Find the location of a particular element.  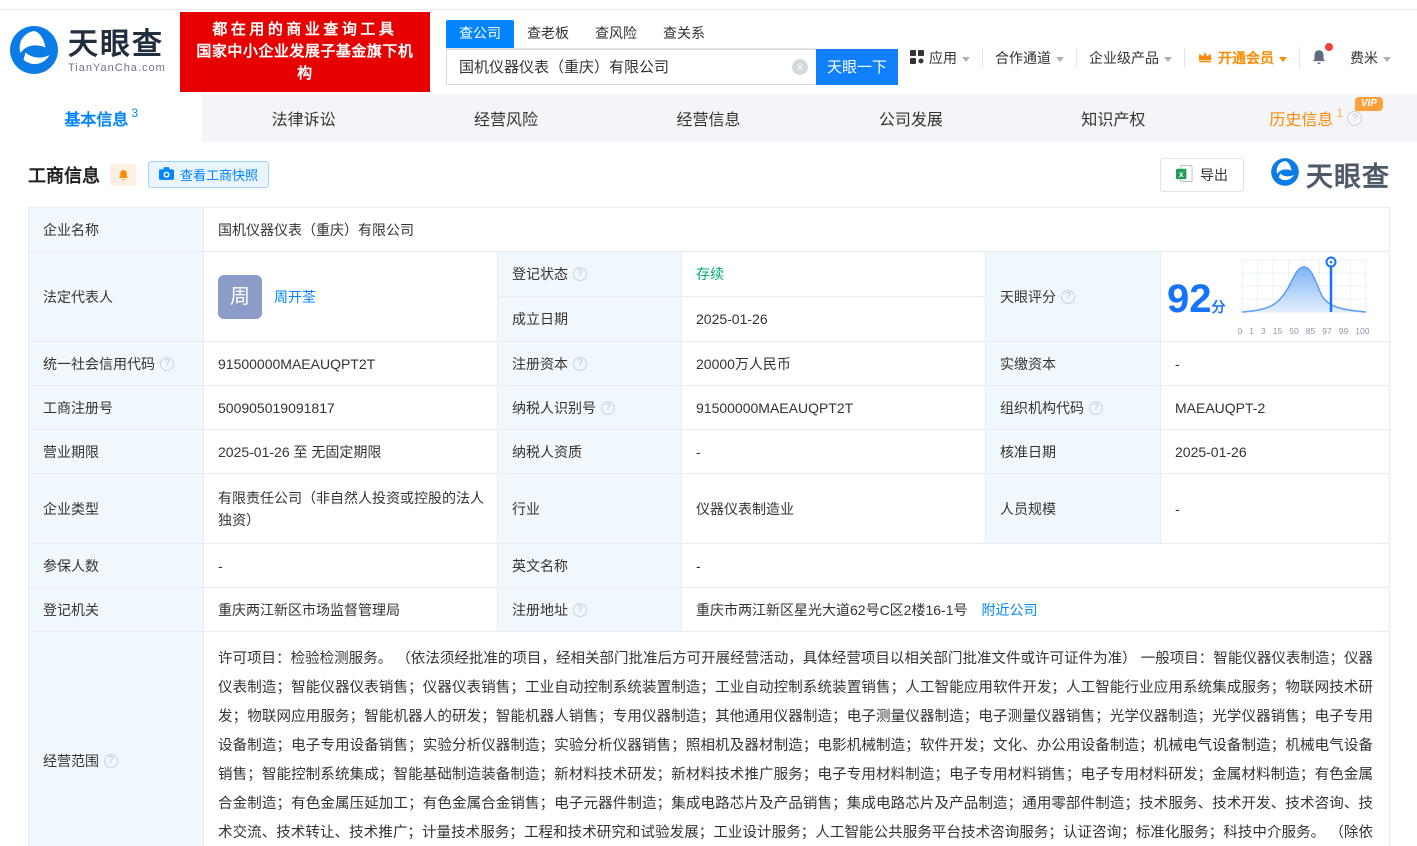

bell-icon is located at coordinates (123, 174).